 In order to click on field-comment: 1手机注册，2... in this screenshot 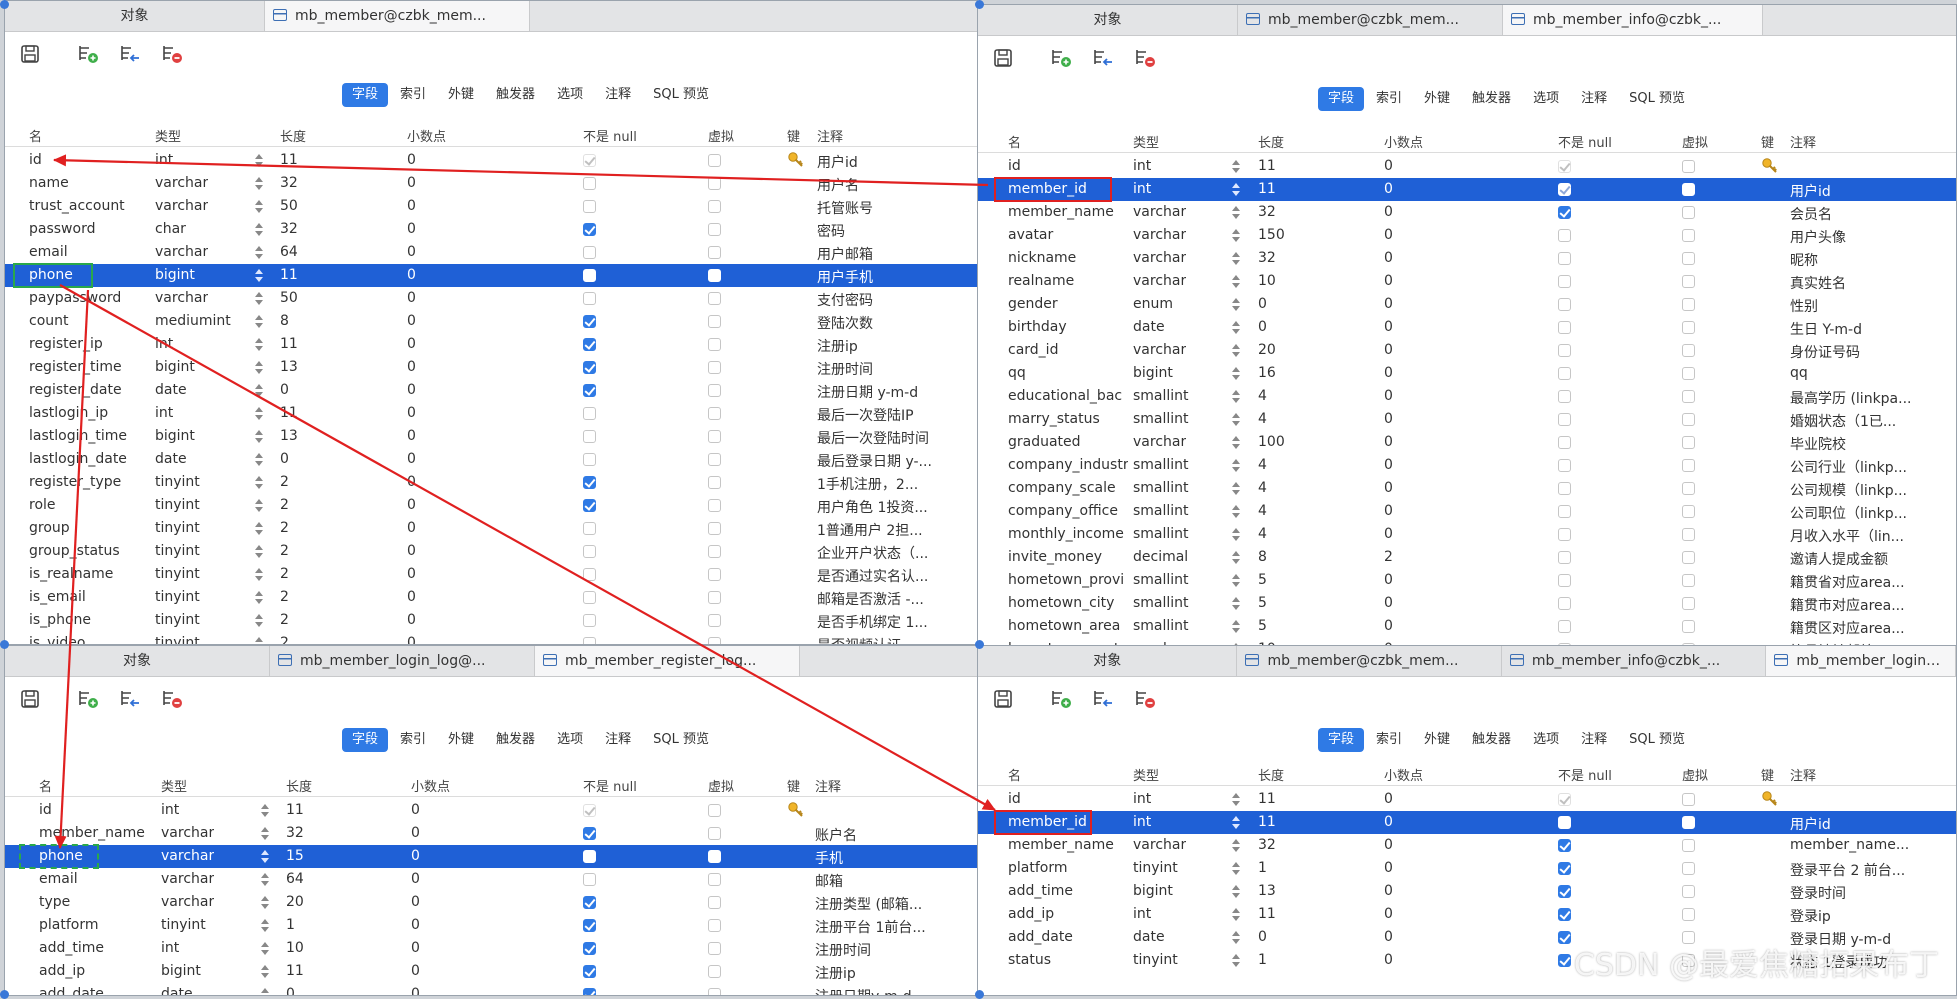, I will do `click(887, 484)`.